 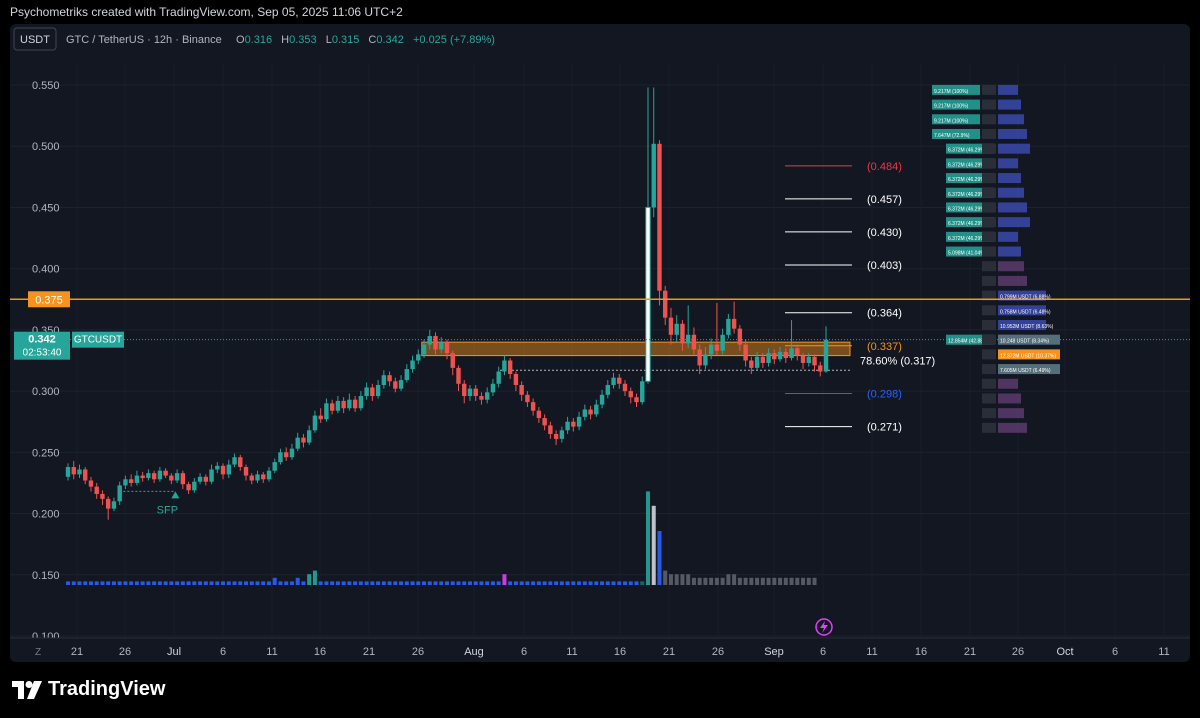 I want to click on fib-label: (0.403), so click(x=884, y=266).